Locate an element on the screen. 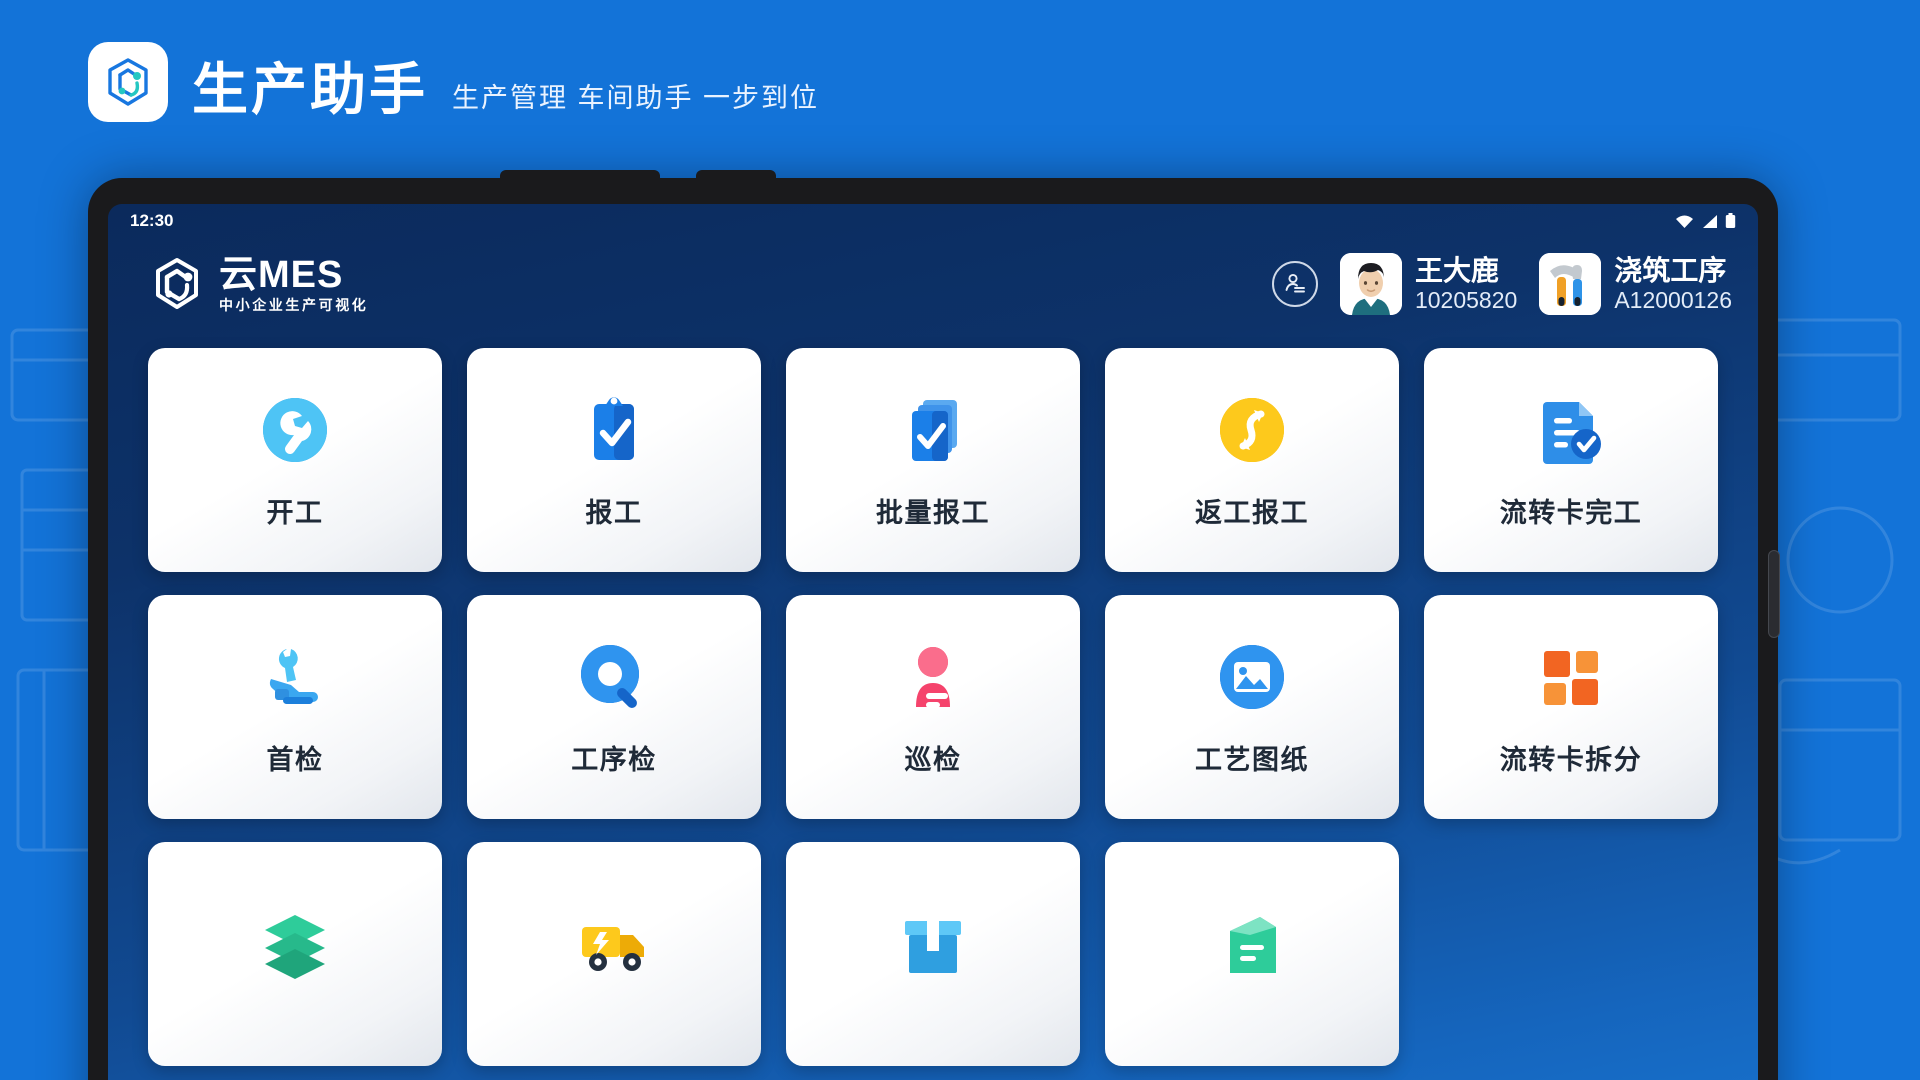  box-package-icon is located at coordinates (933, 943).